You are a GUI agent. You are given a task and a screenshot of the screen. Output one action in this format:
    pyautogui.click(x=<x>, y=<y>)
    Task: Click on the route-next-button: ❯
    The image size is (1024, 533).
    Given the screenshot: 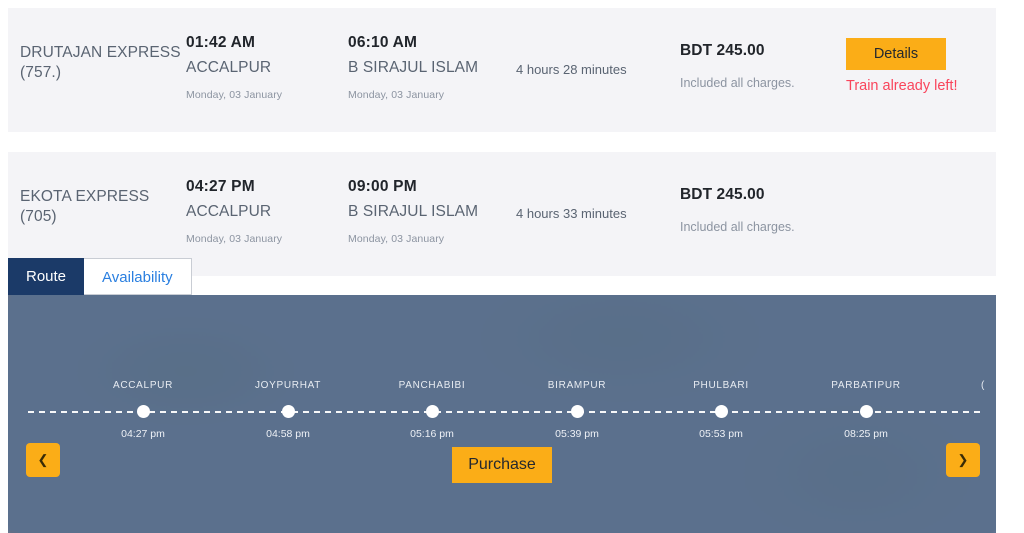 What is the action you would take?
    pyautogui.click(x=963, y=460)
    